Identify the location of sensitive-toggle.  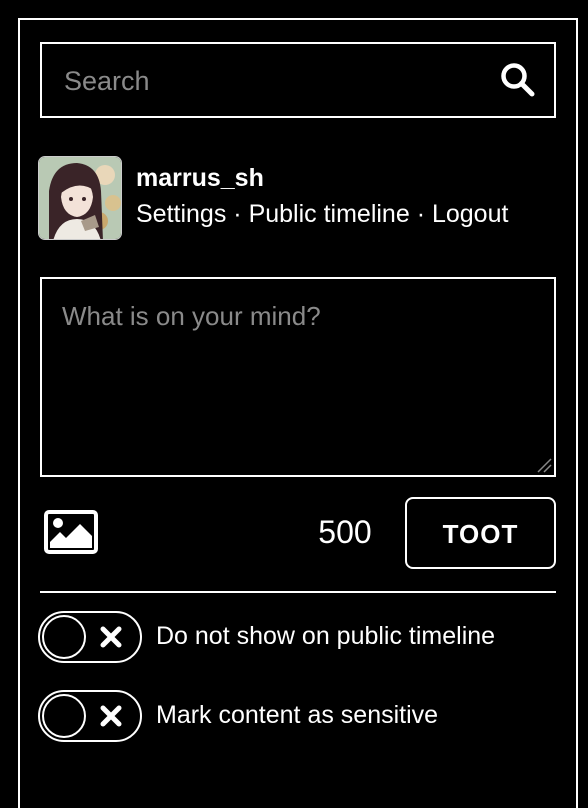
(90, 716).